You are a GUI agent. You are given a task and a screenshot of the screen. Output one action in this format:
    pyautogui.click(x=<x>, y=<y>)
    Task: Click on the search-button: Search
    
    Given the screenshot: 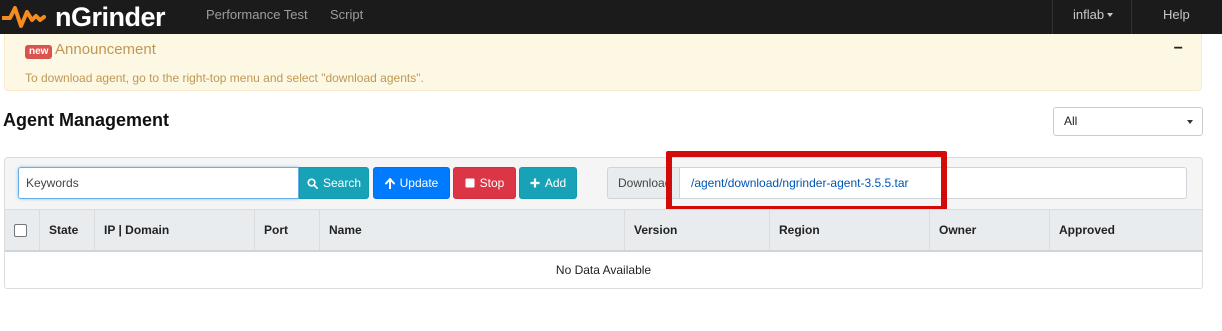 What is the action you would take?
    pyautogui.click(x=334, y=183)
    